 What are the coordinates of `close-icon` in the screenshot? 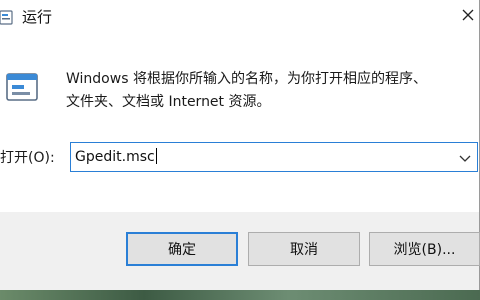 It's located at (468, 16).